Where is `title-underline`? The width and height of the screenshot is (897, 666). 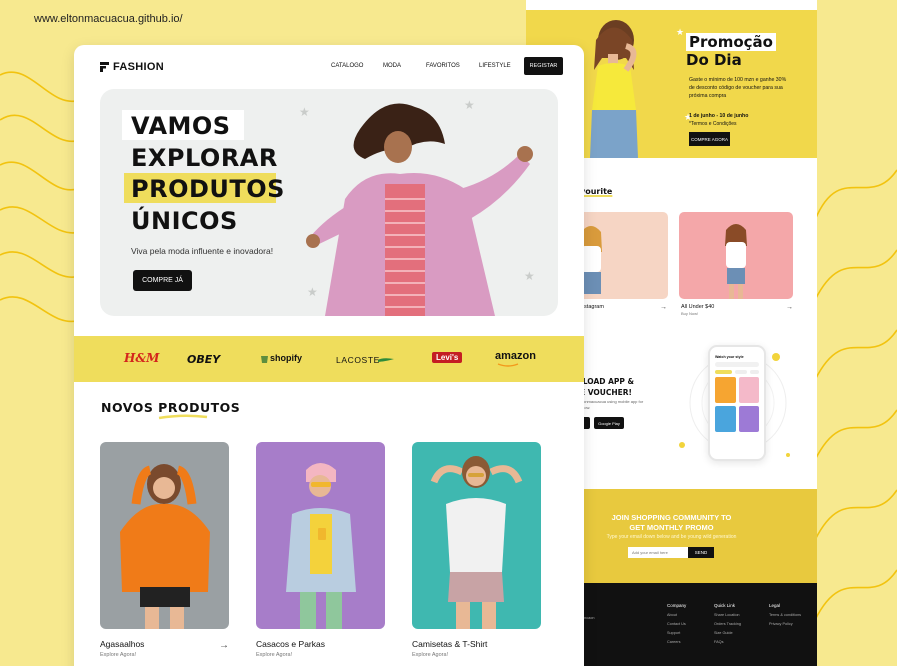
title-underline is located at coordinates (183, 417).